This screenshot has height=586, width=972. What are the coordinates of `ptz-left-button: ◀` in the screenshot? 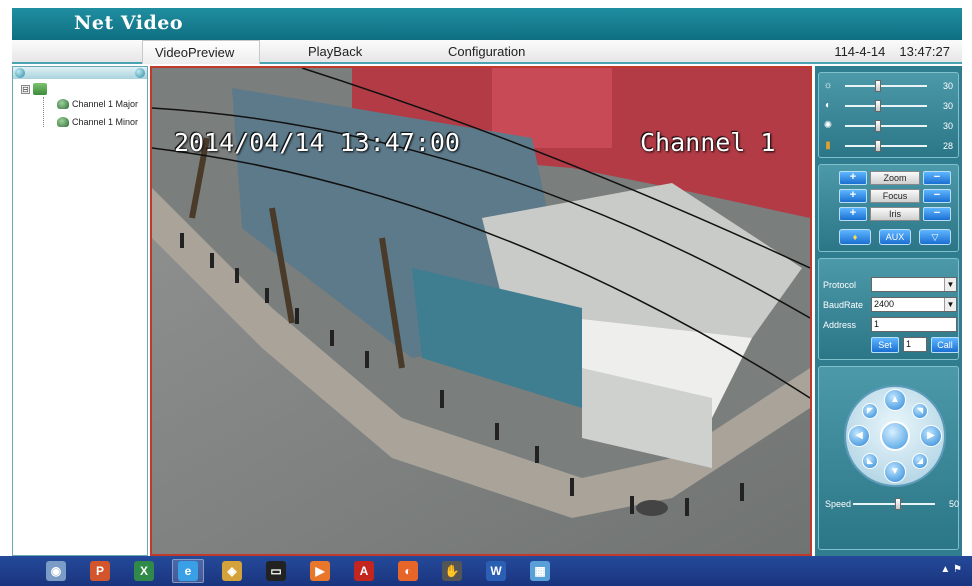 It's located at (859, 436).